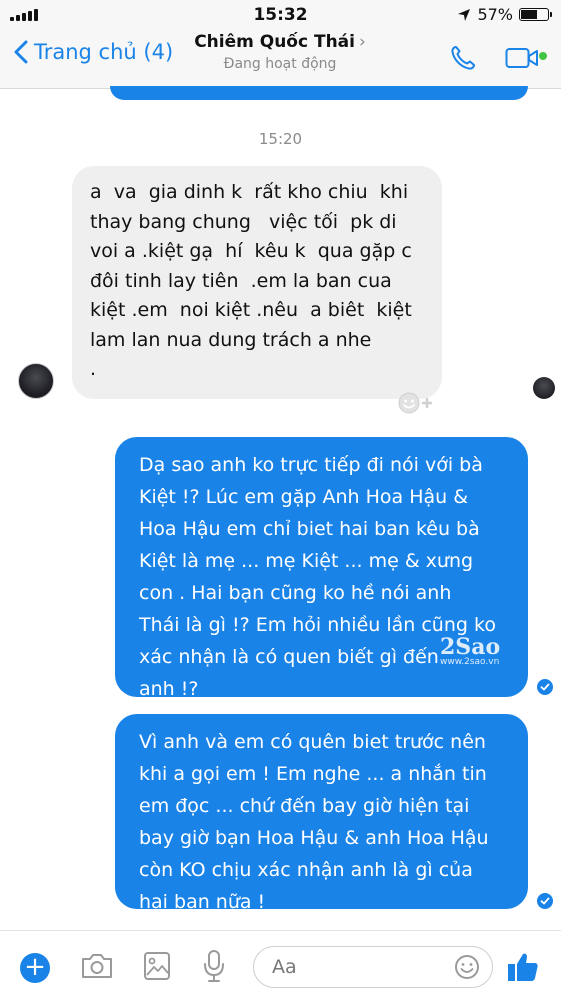  I want to click on watermark-url: www.2sao.vn, so click(470, 662).